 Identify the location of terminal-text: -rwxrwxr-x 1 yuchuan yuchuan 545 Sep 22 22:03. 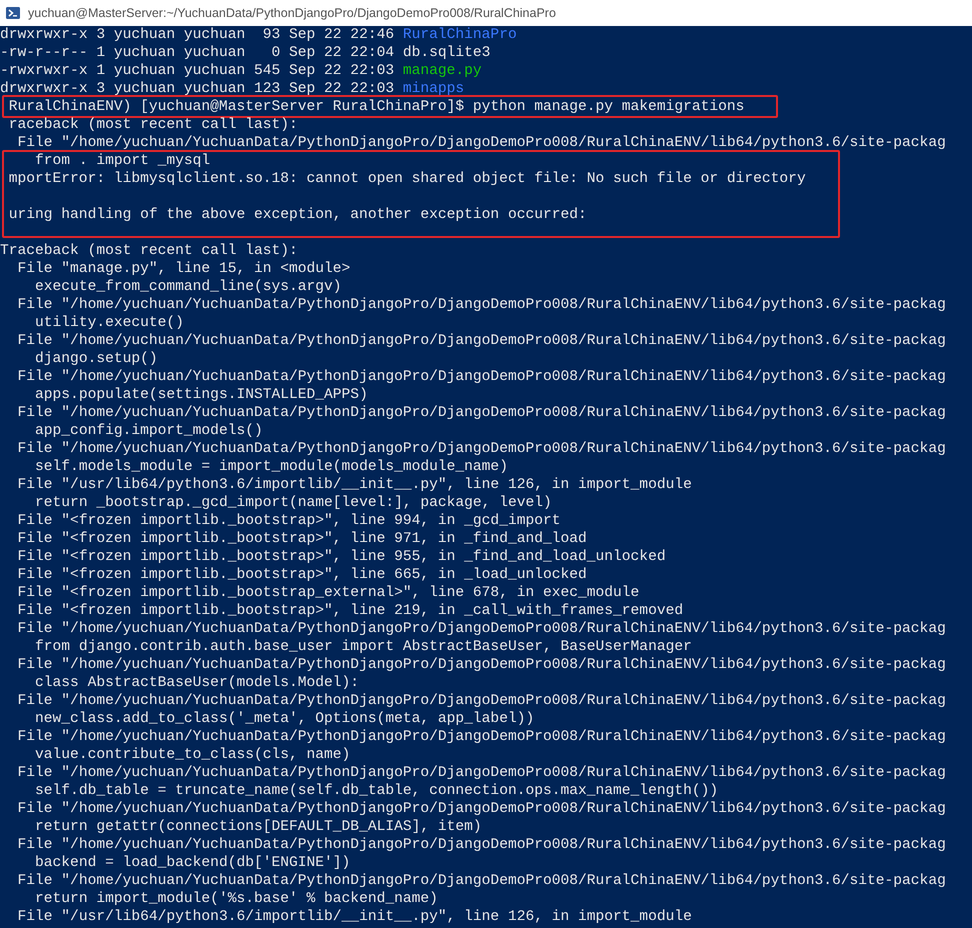
(198, 71).